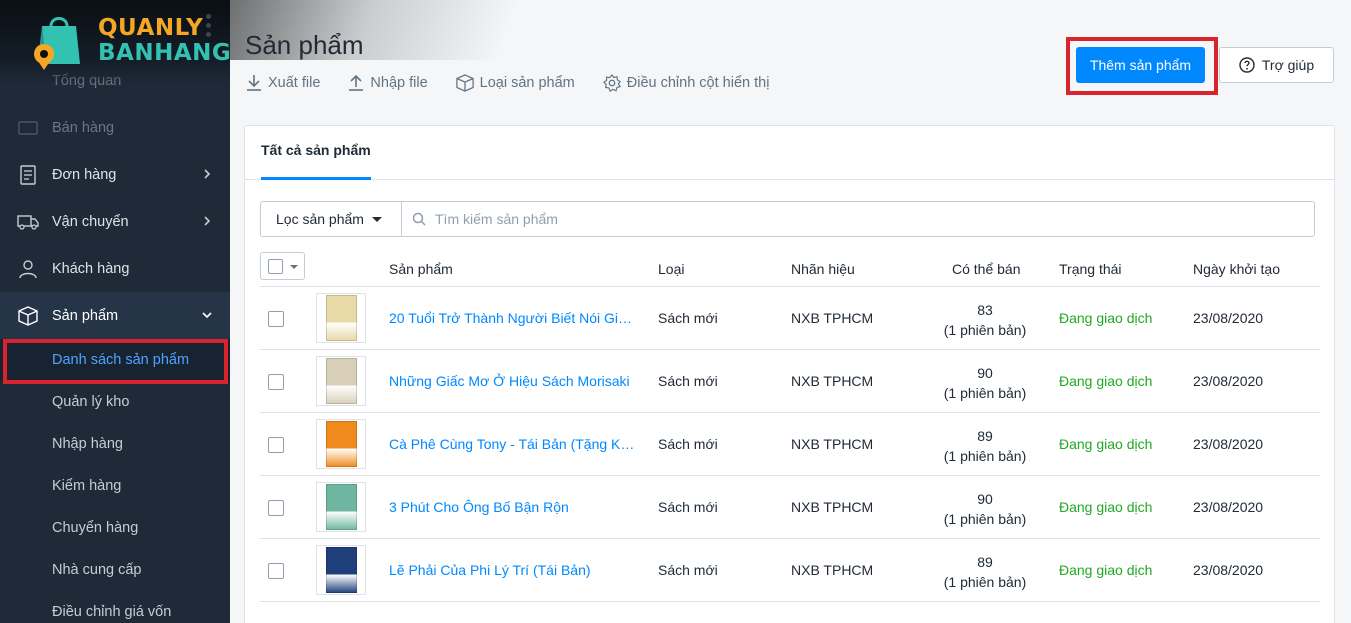 The width and height of the screenshot is (1351, 623). Describe the element at coordinates (115, 607) in the screenshot. I see `sidebar-subitem-cost-adjust: Điều chỉnh giá vốn` at that location.